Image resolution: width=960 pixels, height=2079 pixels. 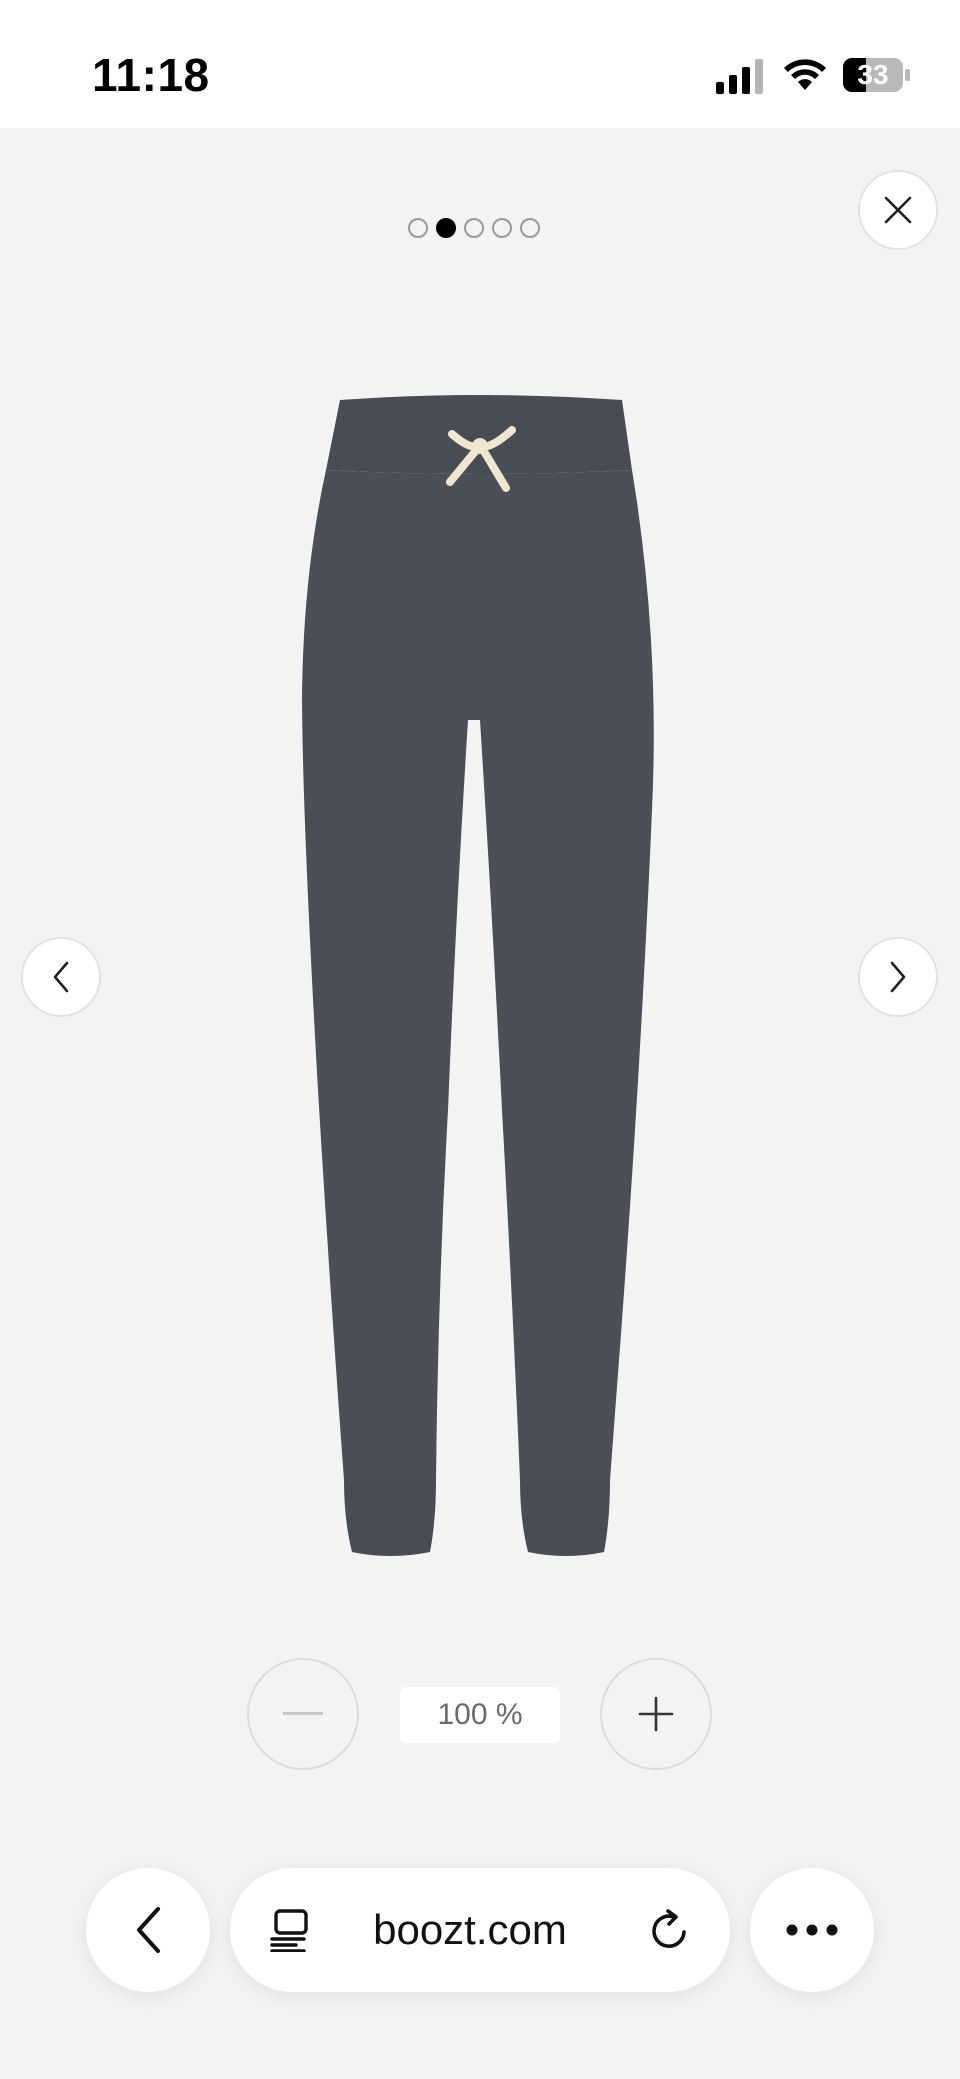 I want to click on pagination-dot-active, so click(x=446, y=228).